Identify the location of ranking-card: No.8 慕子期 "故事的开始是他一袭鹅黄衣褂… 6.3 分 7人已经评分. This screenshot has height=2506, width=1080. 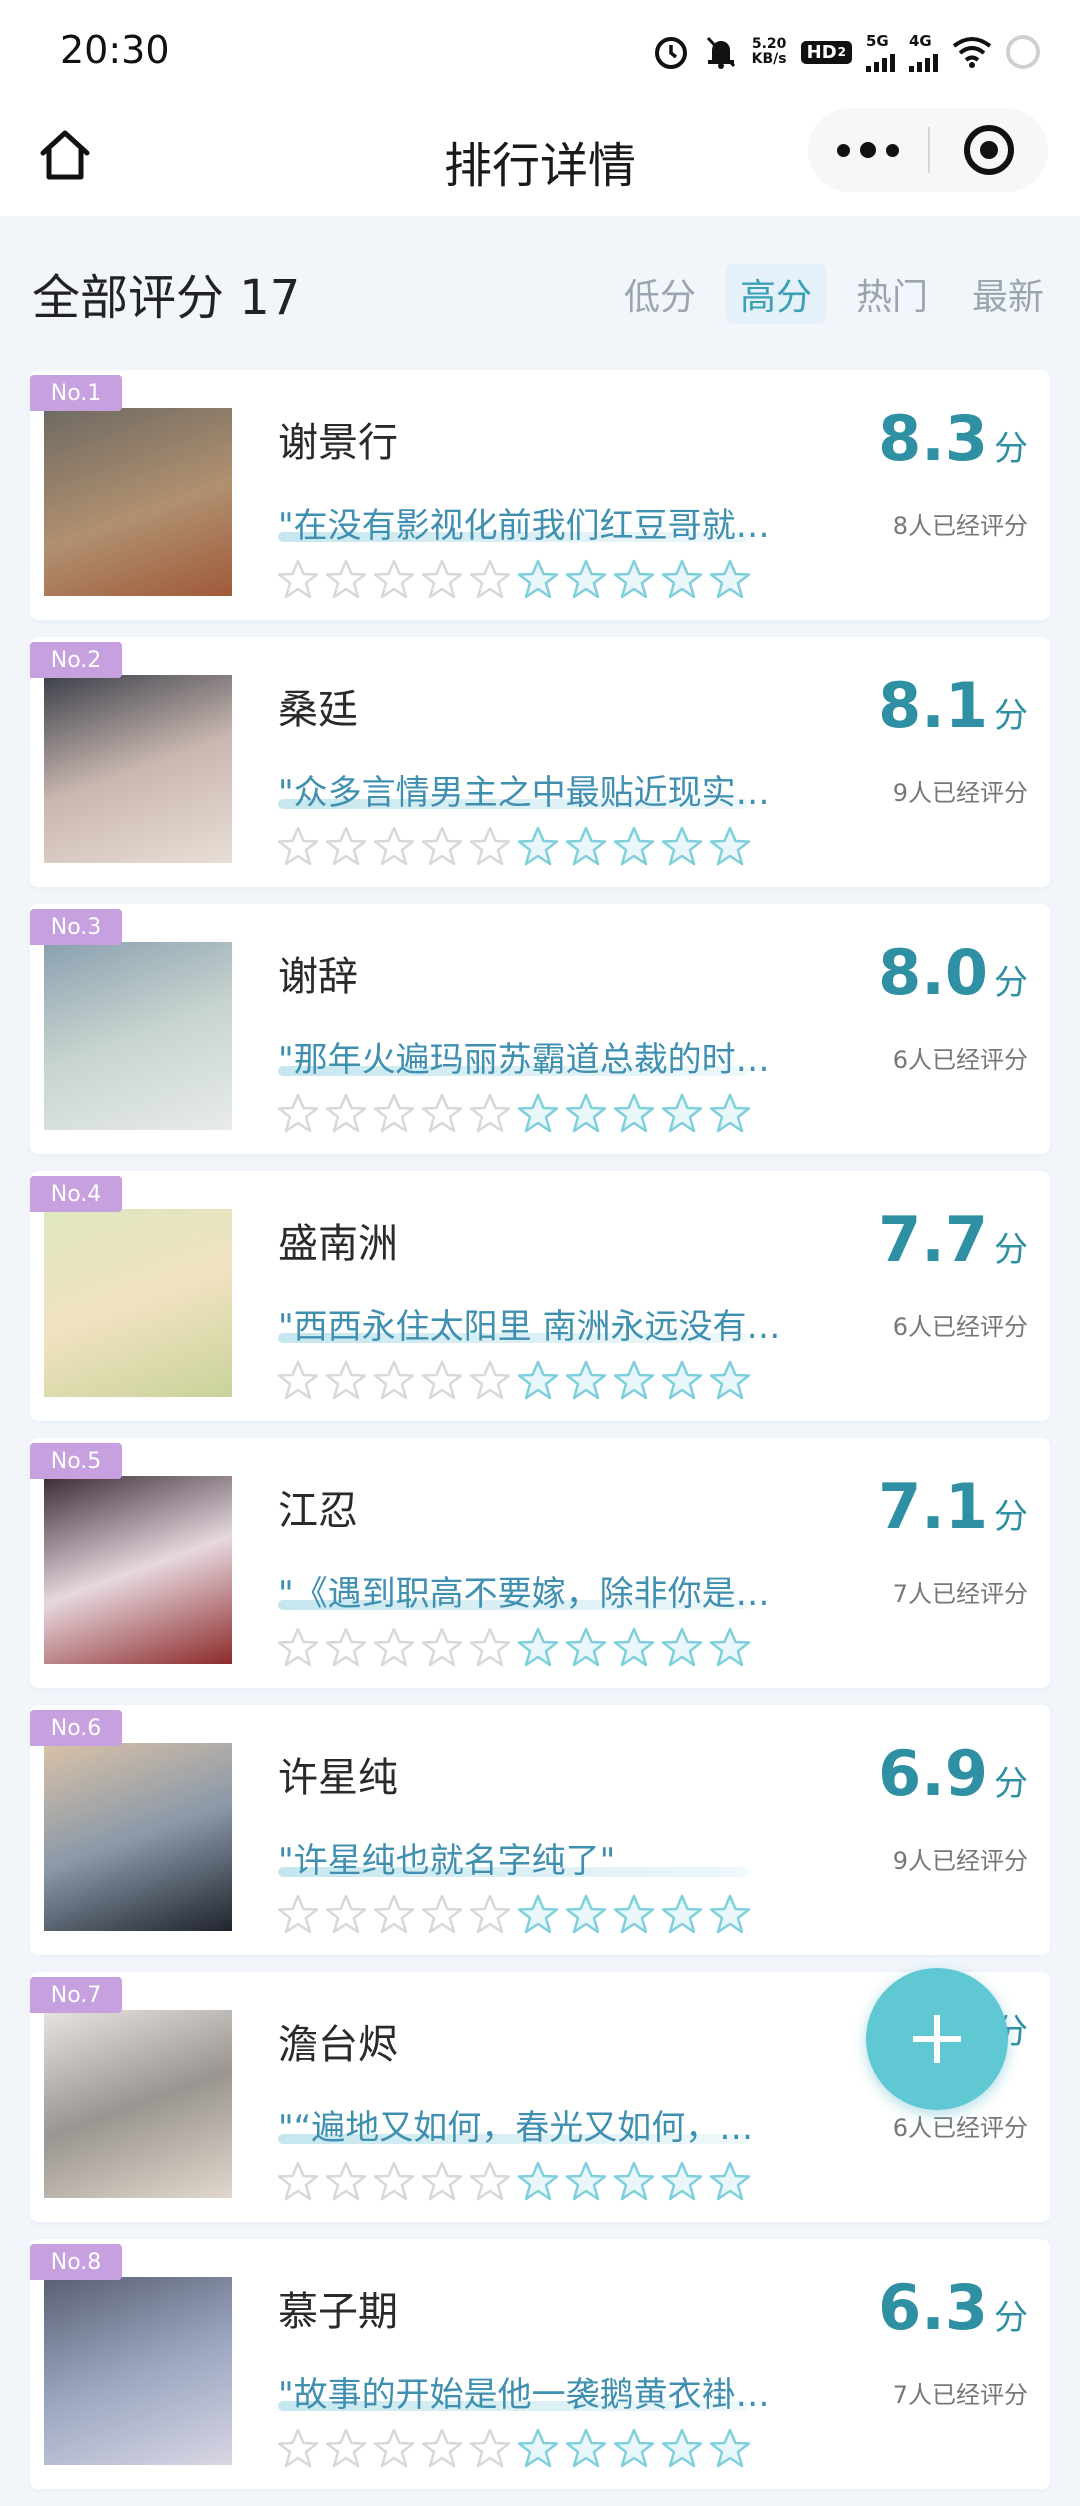
(540, 2364).